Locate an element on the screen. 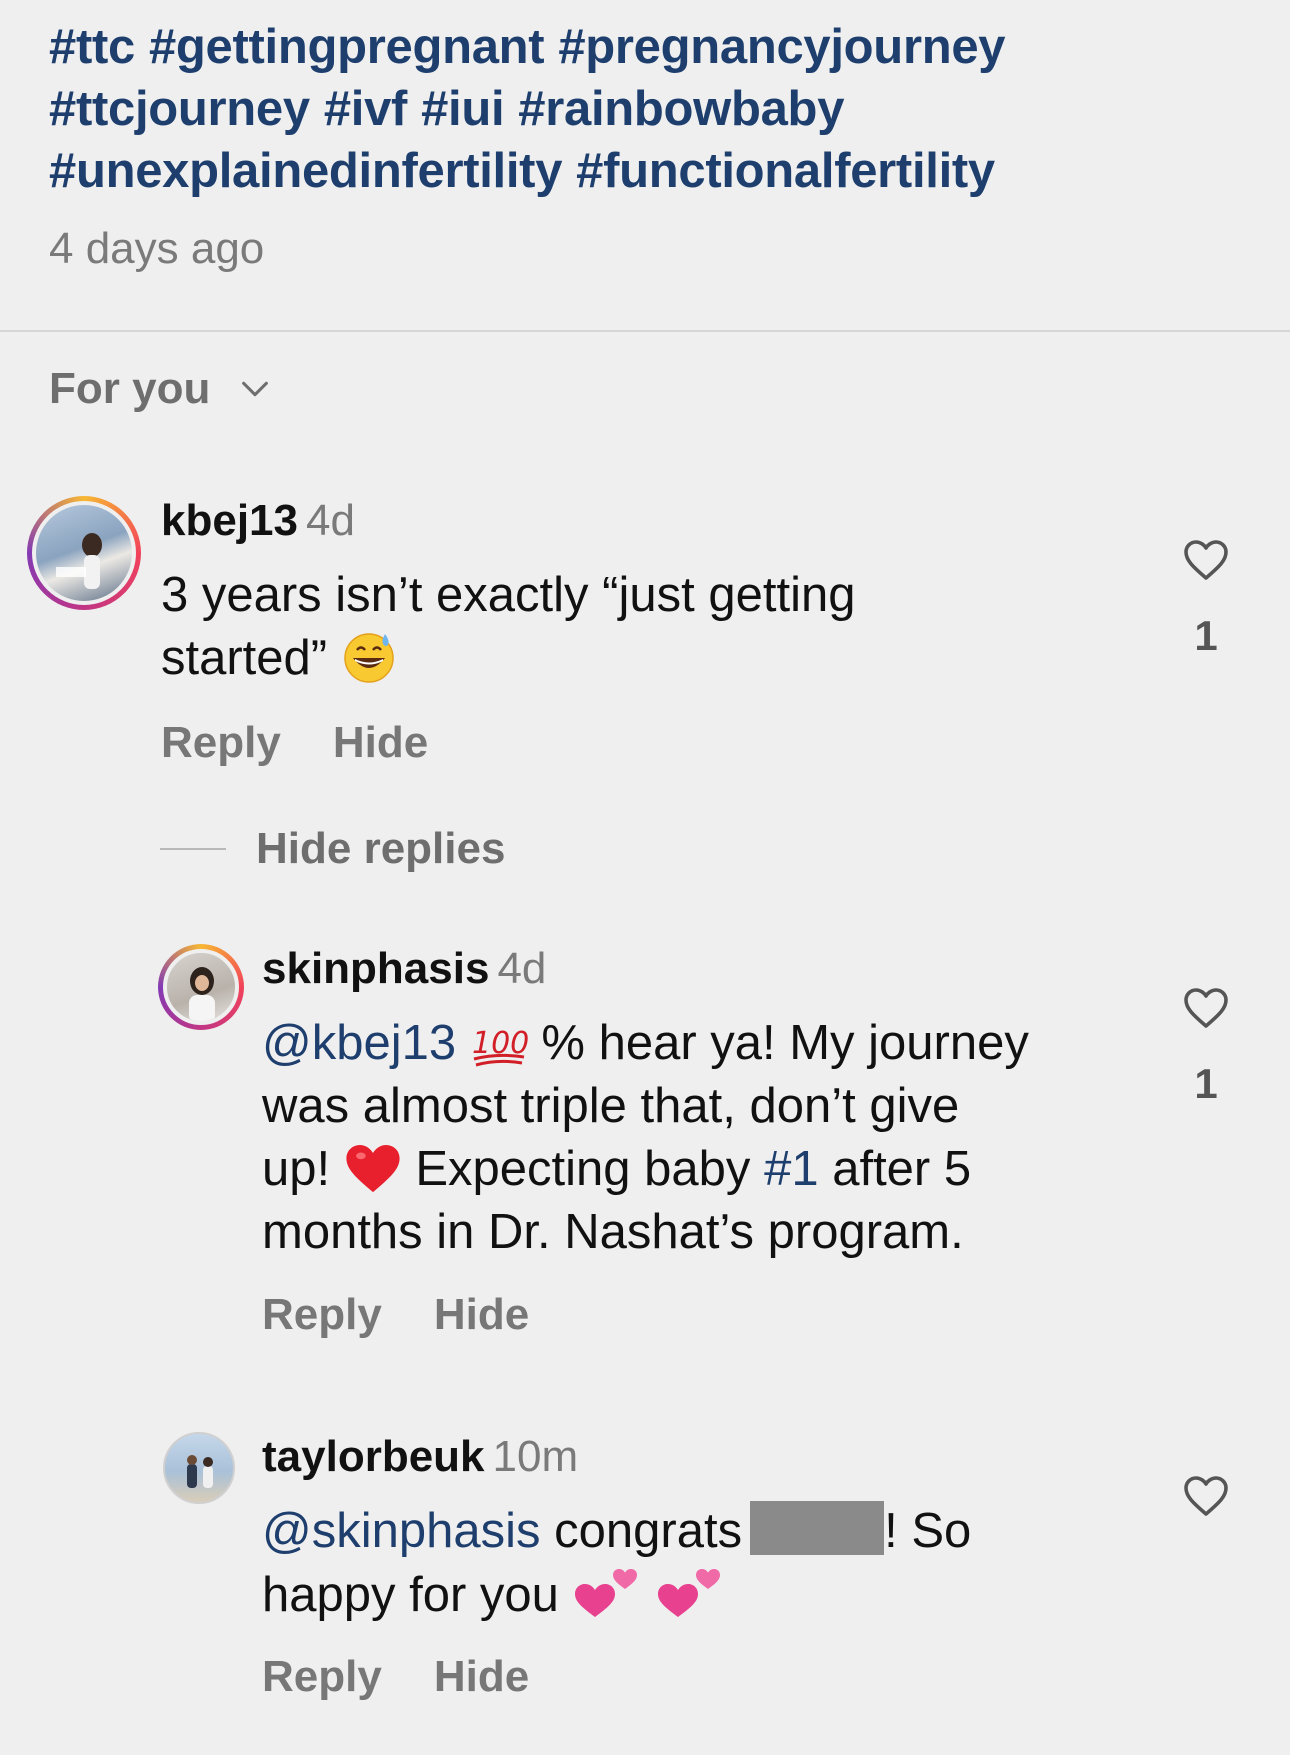 This screenshot has height=1755, width=1290. comment-text-line: 3 years isn’t exactly “just getting is located at coordinates (508, 595).